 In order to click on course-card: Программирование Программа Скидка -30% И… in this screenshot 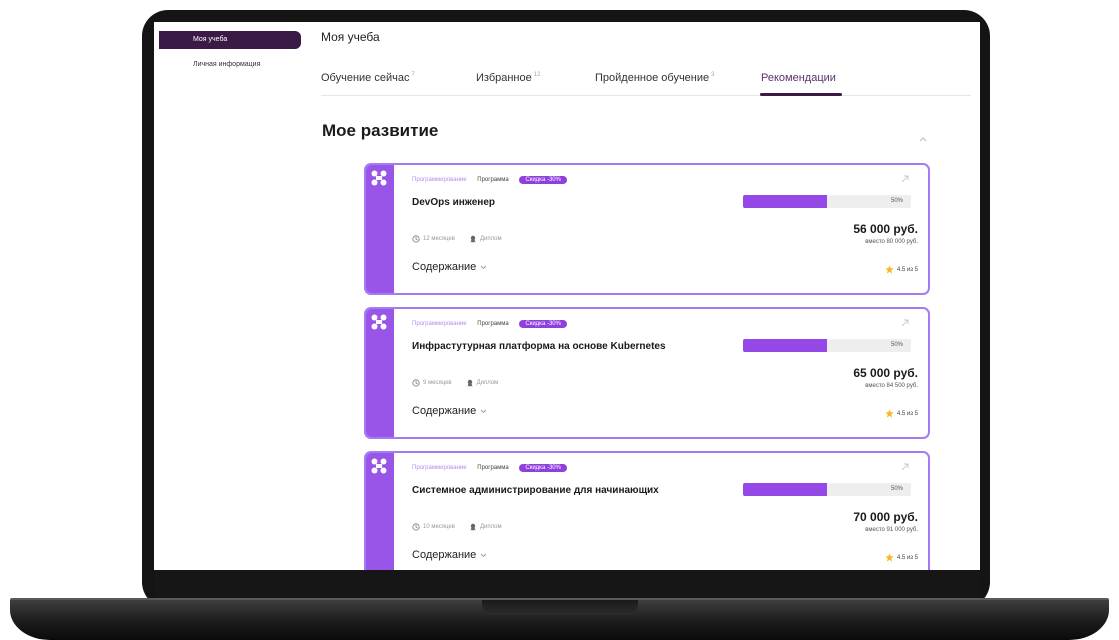, I will do `click(647, 373)`.